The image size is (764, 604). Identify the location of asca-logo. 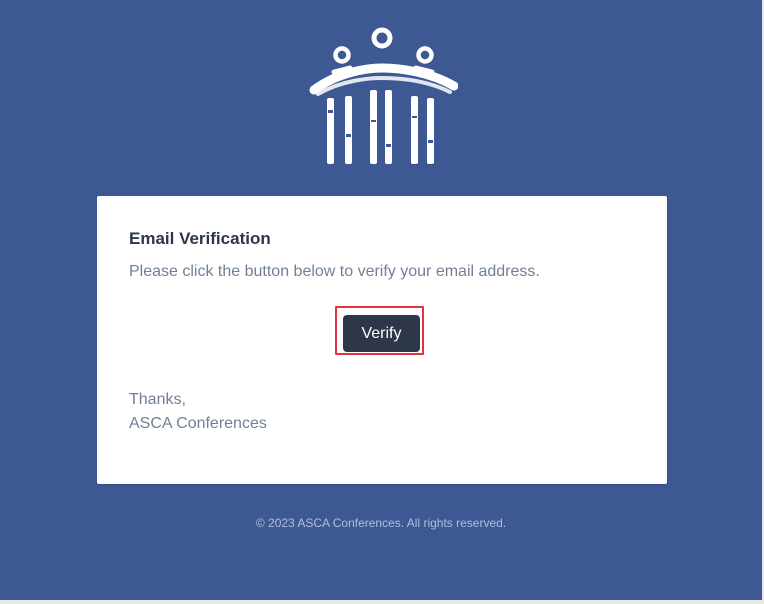
(383, 96).